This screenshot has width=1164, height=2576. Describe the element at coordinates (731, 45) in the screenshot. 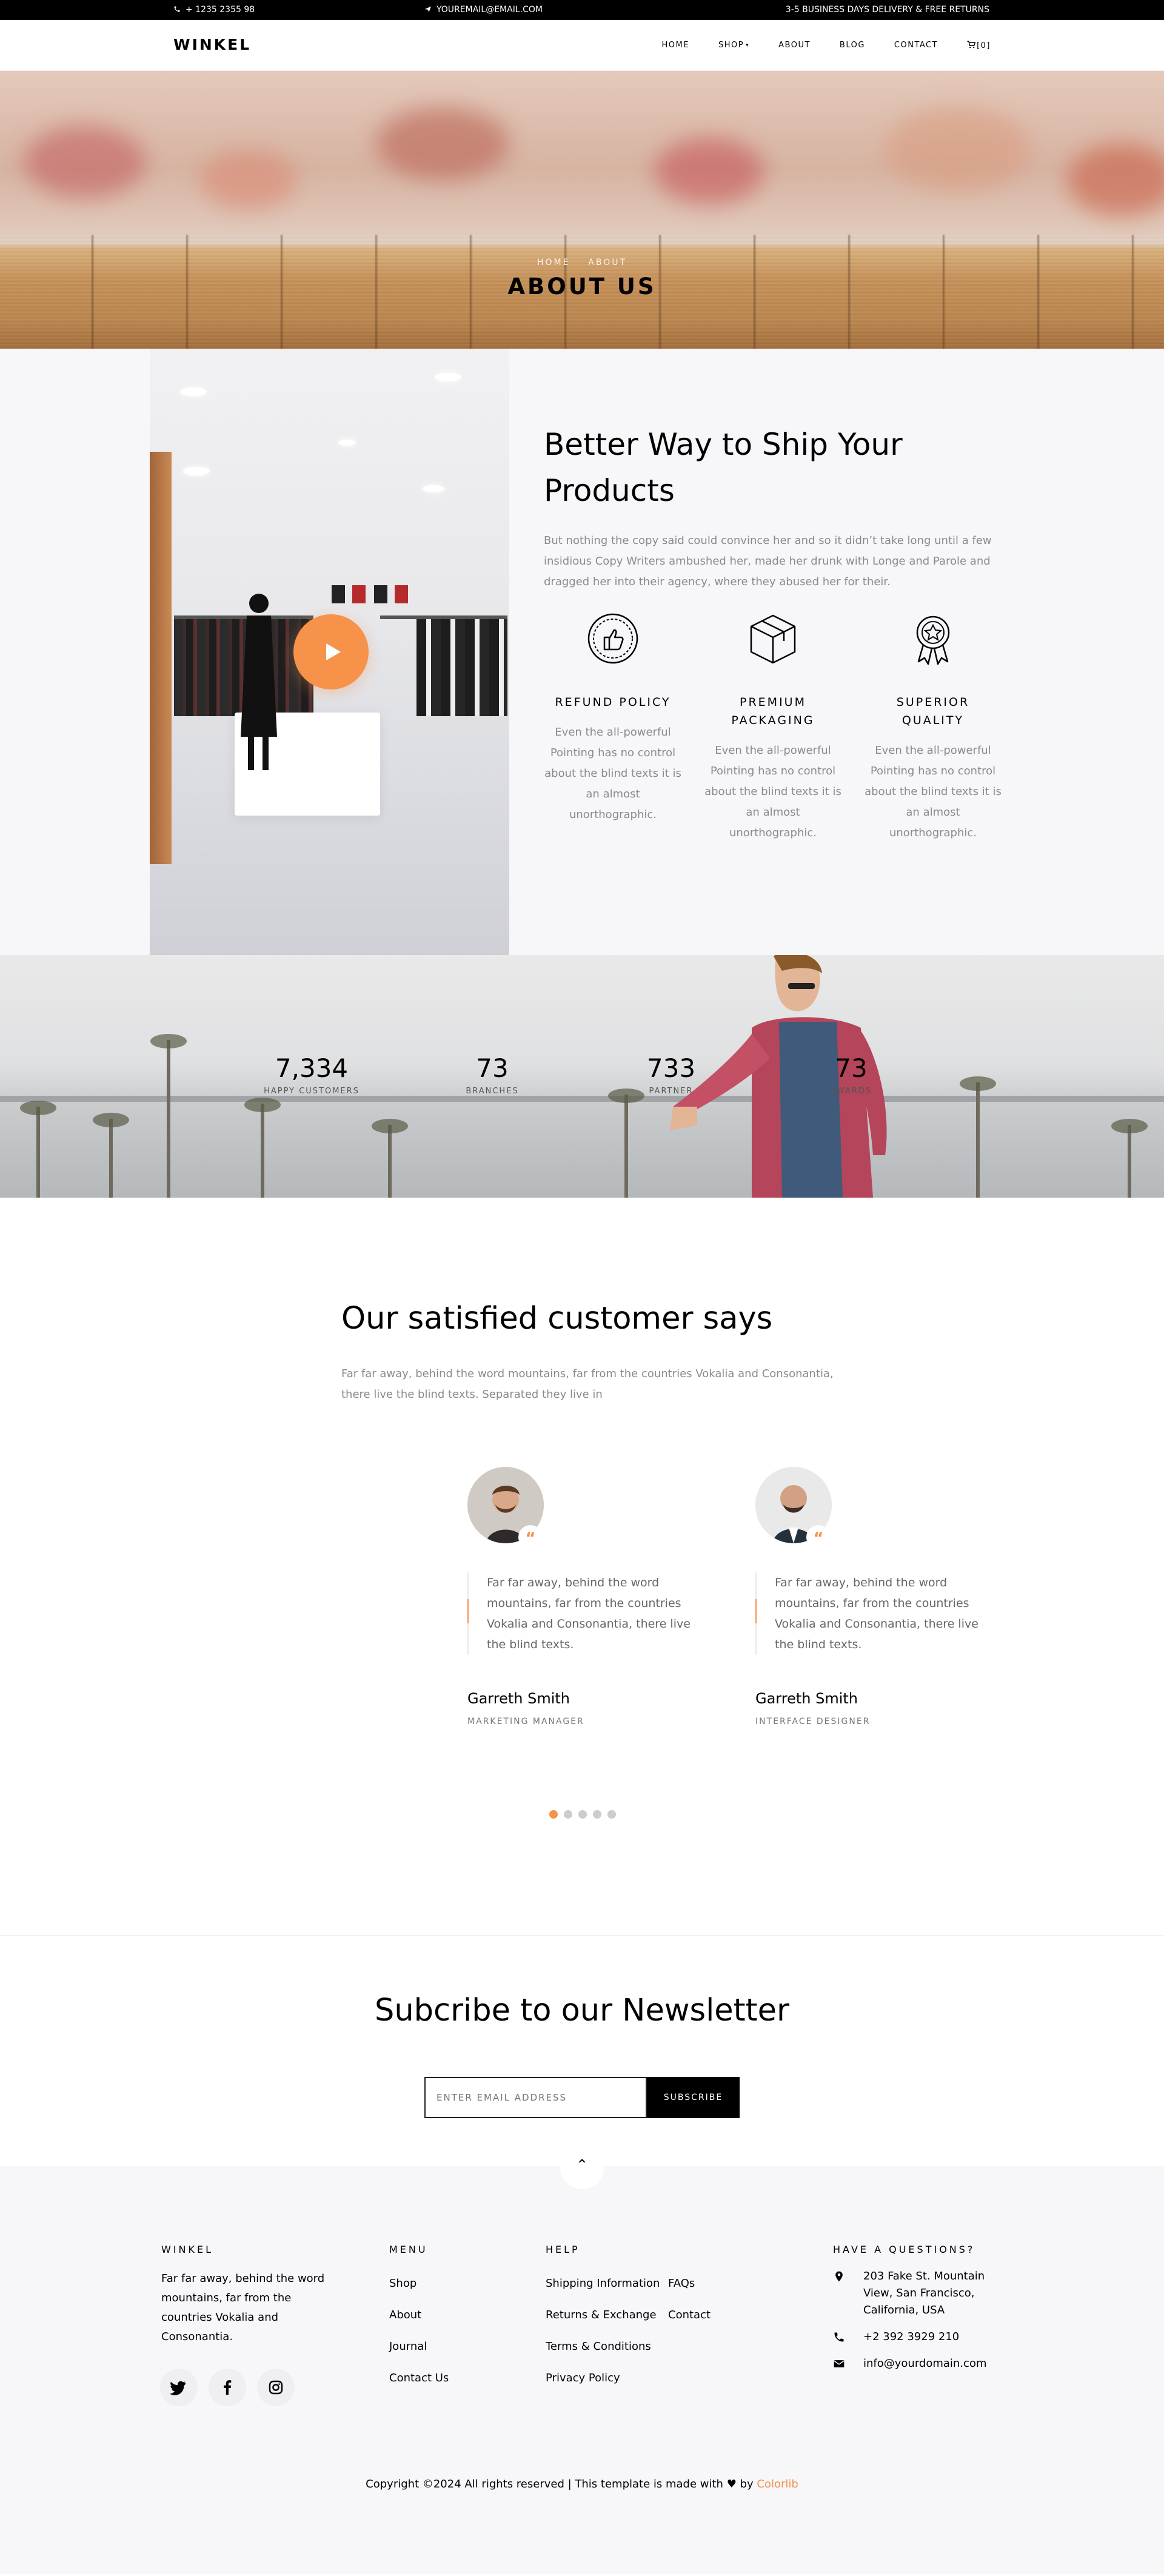

I see `nav-item-shop-label: SHOP` at that location.